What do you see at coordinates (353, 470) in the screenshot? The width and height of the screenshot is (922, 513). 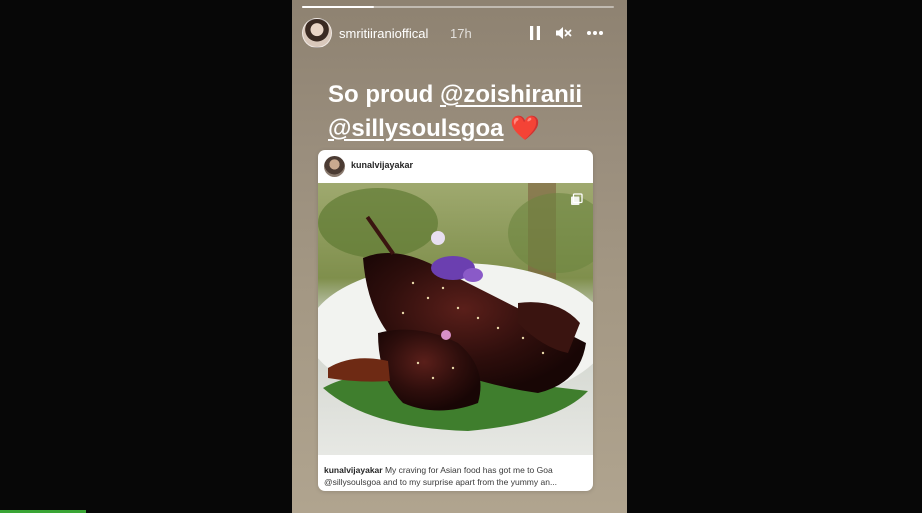 I see `post-caption-username: kunalvijayakar` at bounding box center [353, 470].